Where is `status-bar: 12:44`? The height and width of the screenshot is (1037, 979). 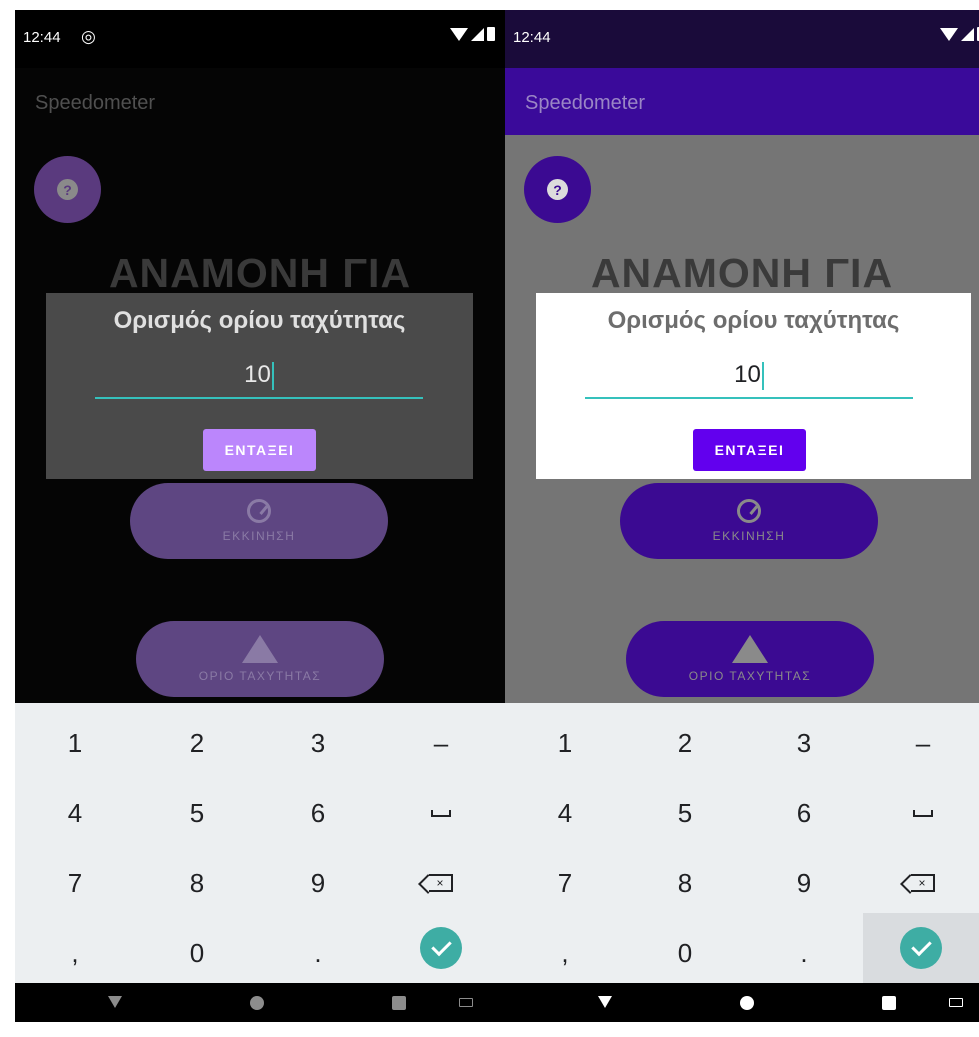
status-bar: 12:44 is located at coordinates (742, 39).